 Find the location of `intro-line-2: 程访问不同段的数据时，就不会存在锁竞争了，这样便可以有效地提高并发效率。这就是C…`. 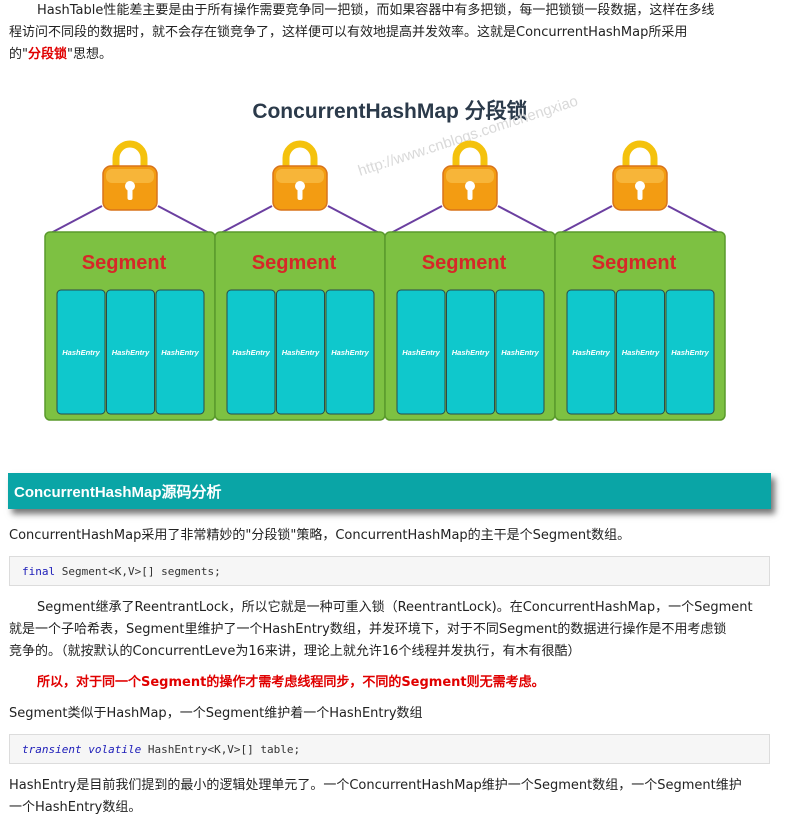

intro-line-2: 程访问不同段的数据时，就不会存在锁竞争了，这样便可以有效地提高并发效率。这就是C… is located at coordinates (348, 32).